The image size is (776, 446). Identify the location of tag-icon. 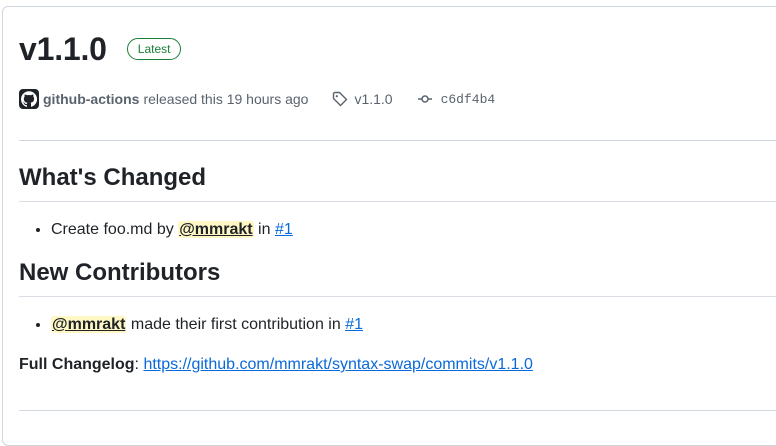
(340, 99).